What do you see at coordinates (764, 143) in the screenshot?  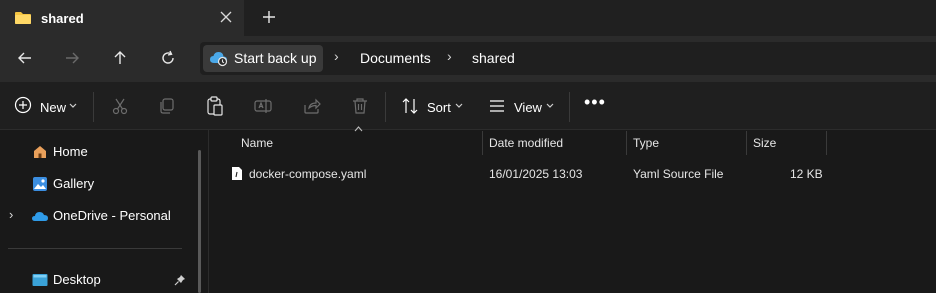 I see `column-header-size: Size` at bounding box center [764, 143].